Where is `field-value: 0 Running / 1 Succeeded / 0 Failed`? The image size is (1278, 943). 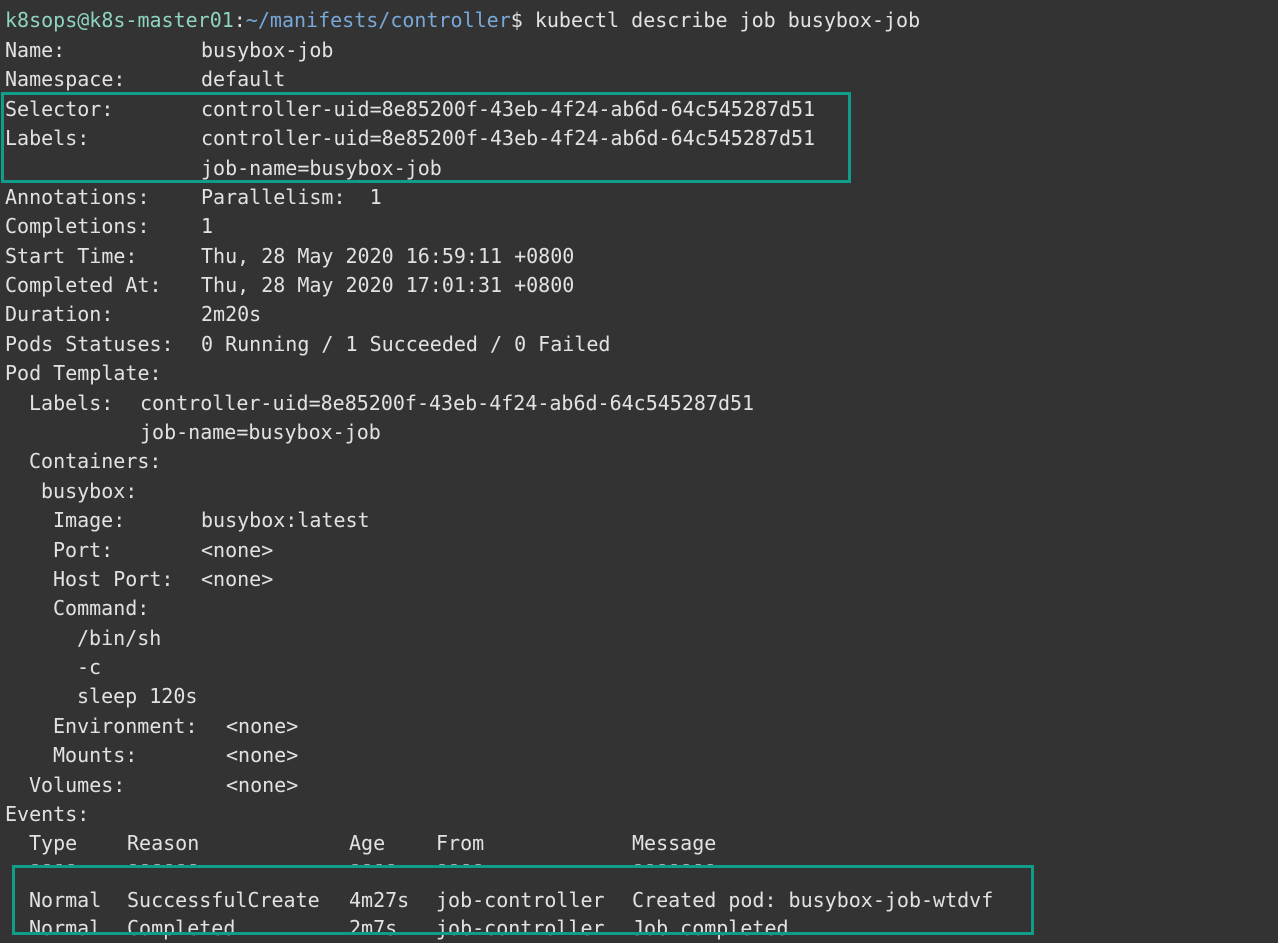 field-value: 0 Running / 1 Succeeded / 0 Failed is located at coordinates (406, 344).